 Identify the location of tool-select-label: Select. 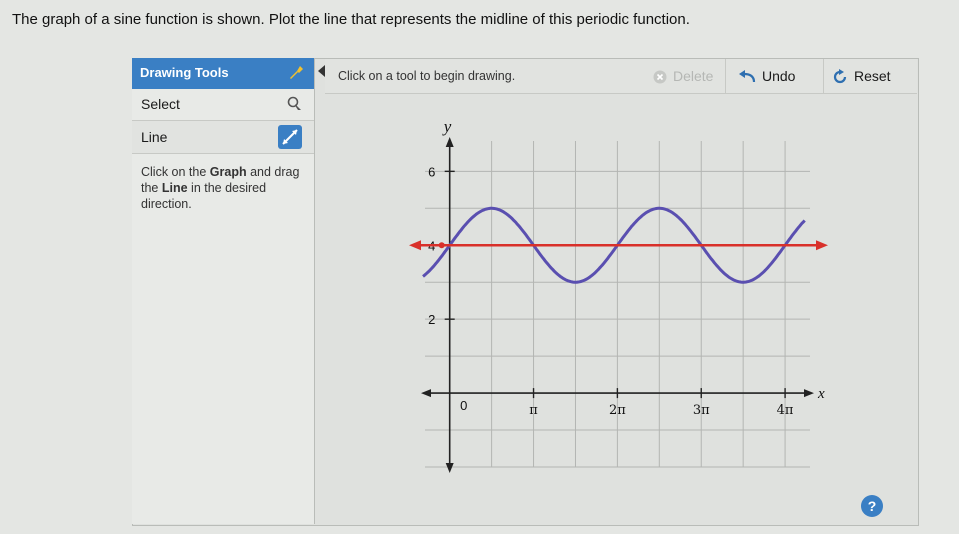
(160, 104).